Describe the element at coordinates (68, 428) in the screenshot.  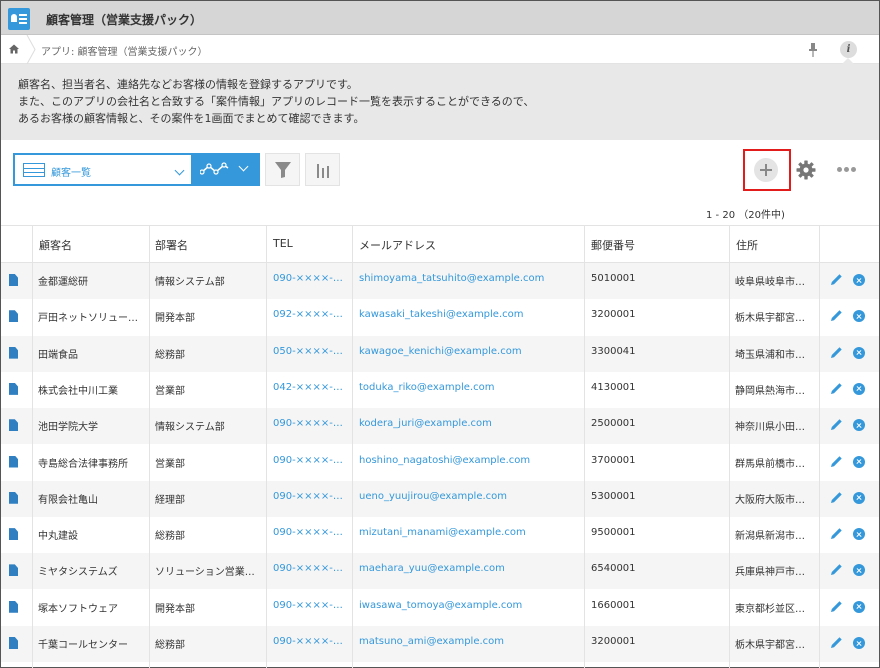
I see `table-cell: 池田学院大学` at that location.